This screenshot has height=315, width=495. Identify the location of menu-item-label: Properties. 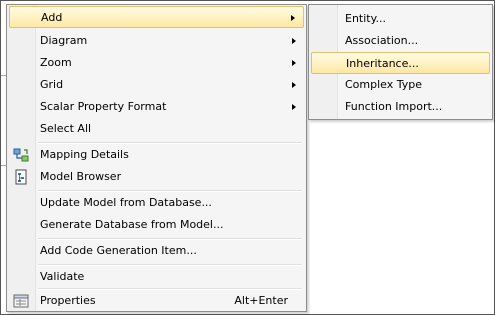
(68, 300).